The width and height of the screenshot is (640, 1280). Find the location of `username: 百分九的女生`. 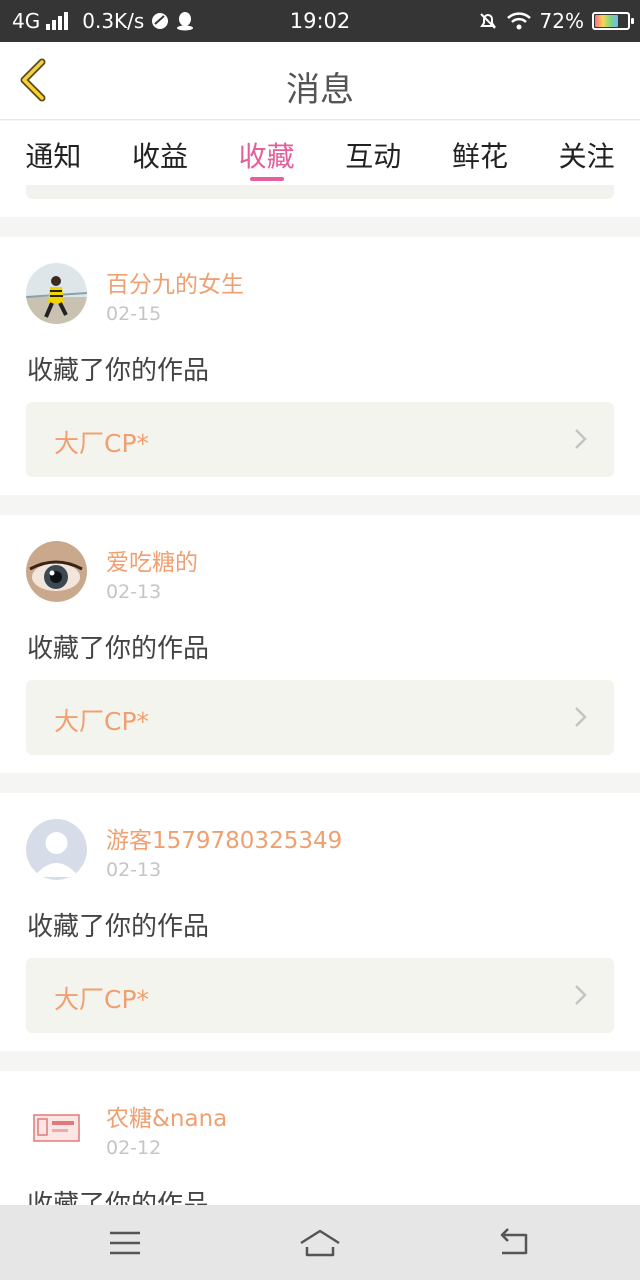

username: 百分九的女生 is located at coordinates (175, 282).